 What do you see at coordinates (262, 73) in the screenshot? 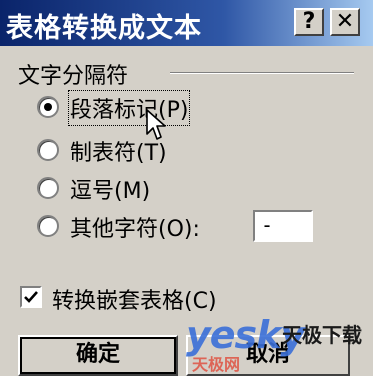
I see `group-divider` at bounding box center [262, 73].